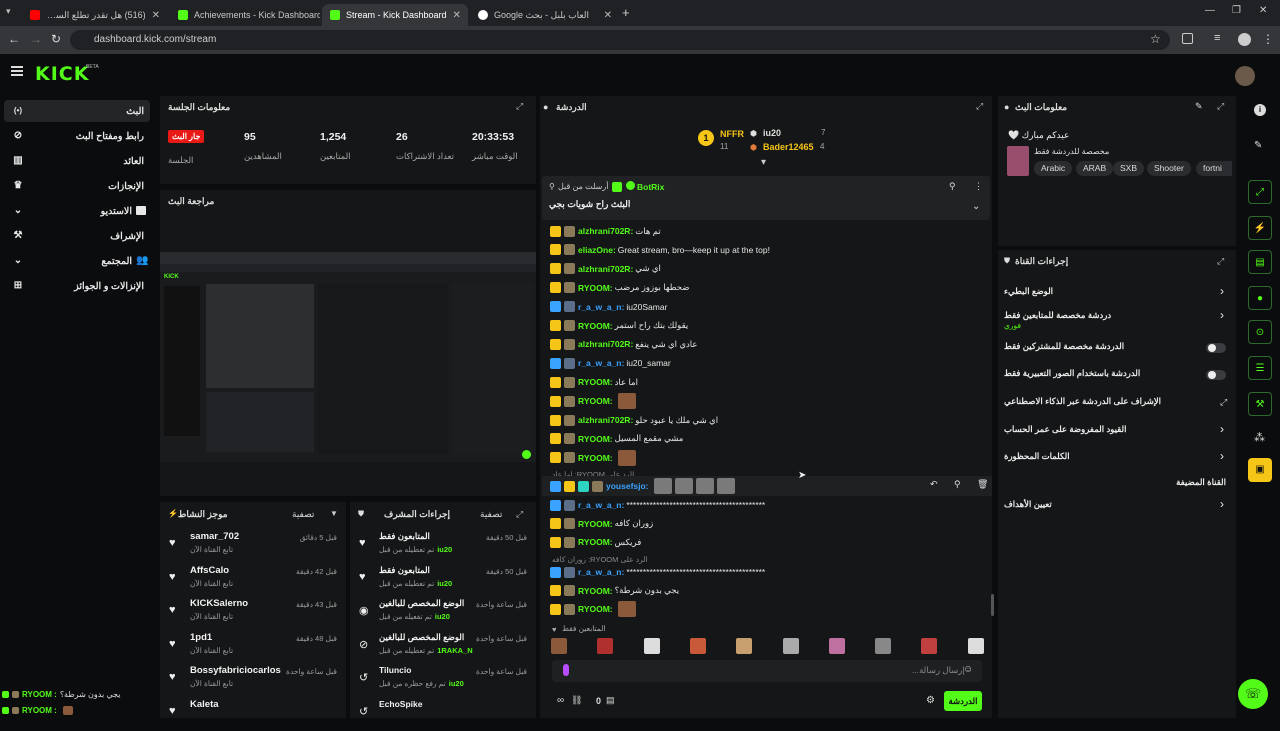  I want to click on profile-icon, so click(1244, 39).